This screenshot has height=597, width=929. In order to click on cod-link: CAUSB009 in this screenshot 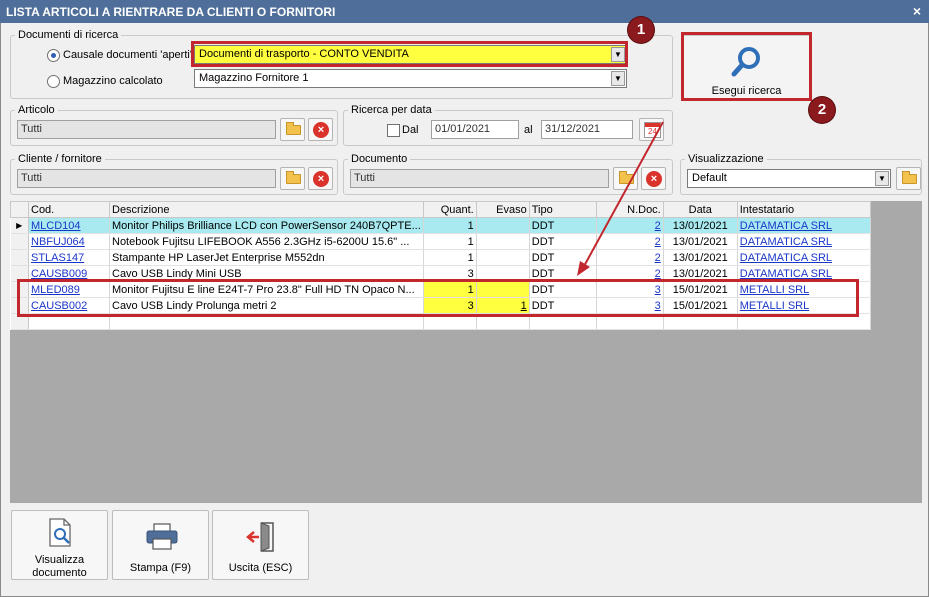, I will do `click(59, 274)`.